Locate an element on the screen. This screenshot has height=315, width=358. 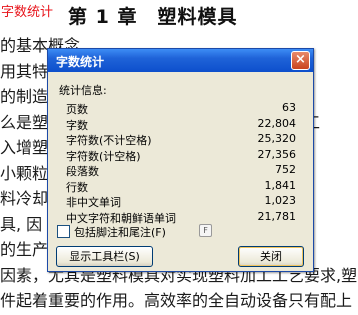
stat-value: 1,841 is located at coordinates (280, 185).